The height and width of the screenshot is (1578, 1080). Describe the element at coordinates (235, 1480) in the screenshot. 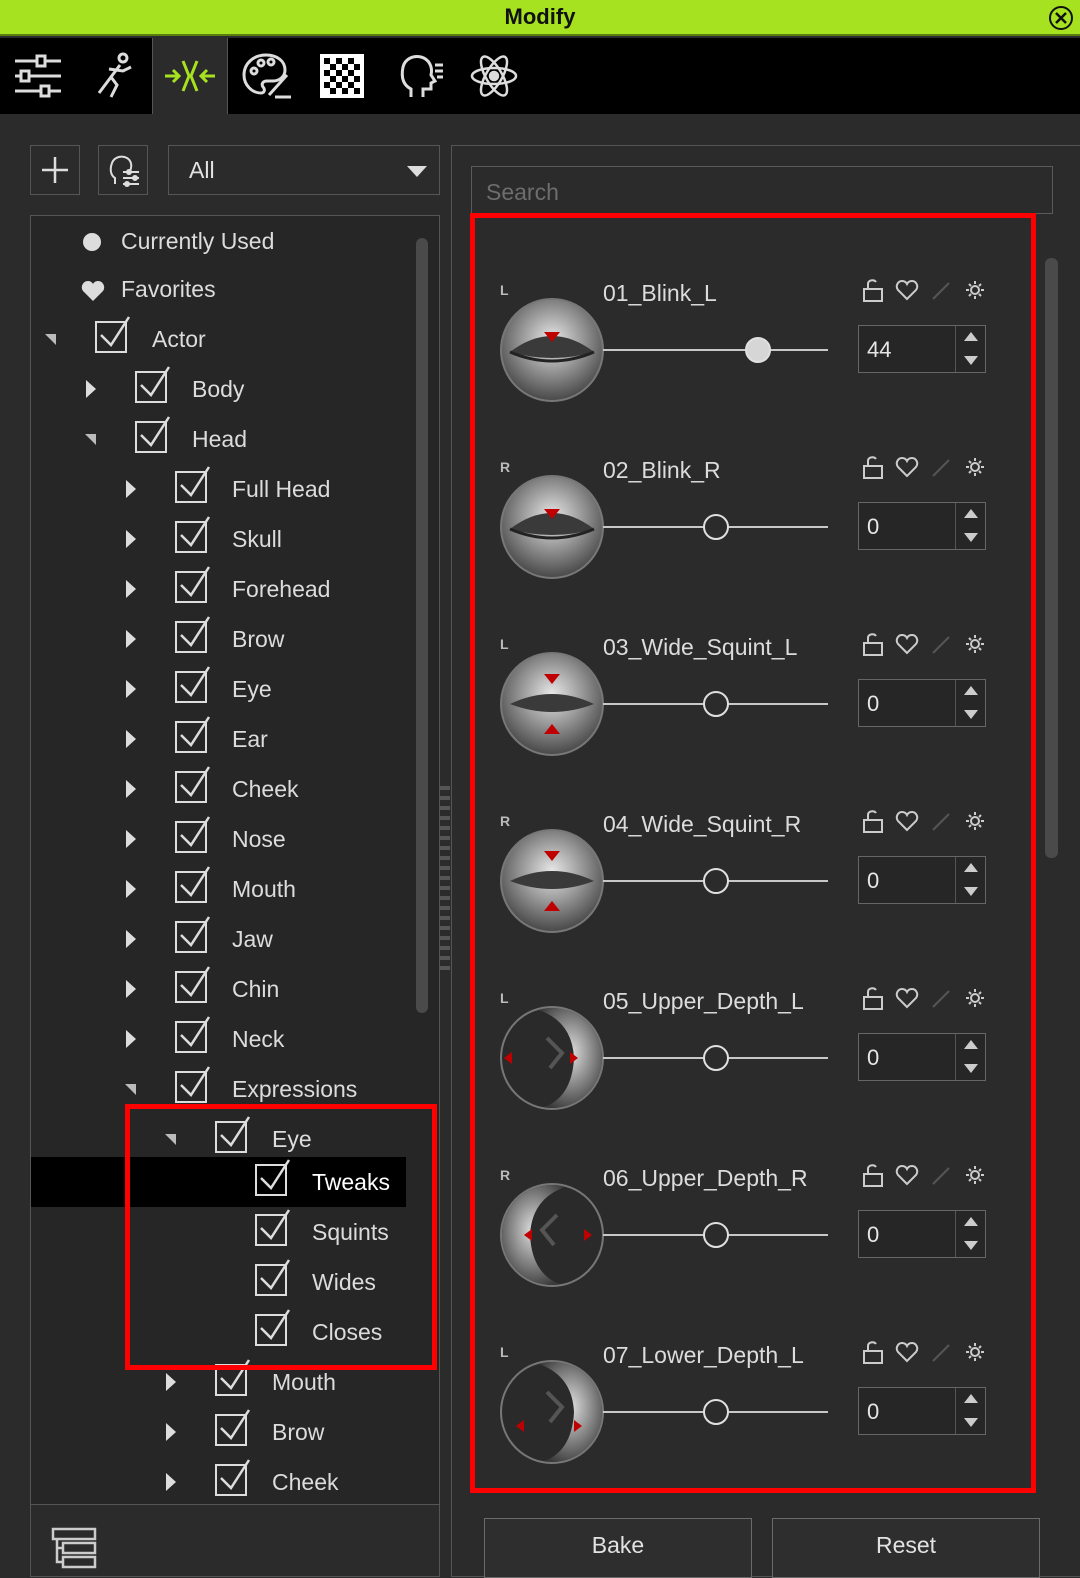

I see `tree-item-expr-child: Cheek` at that location.